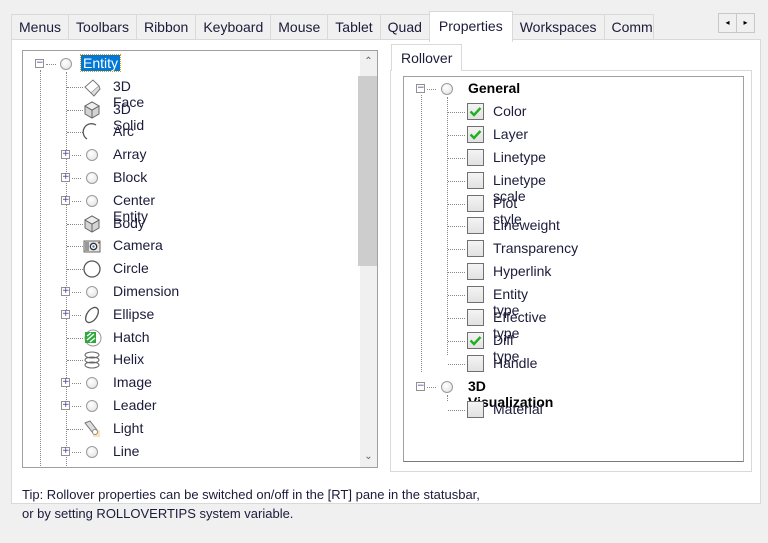 The width and height of the screenshot is (768, 543). I want to click on body-icon, so click(92, 224).